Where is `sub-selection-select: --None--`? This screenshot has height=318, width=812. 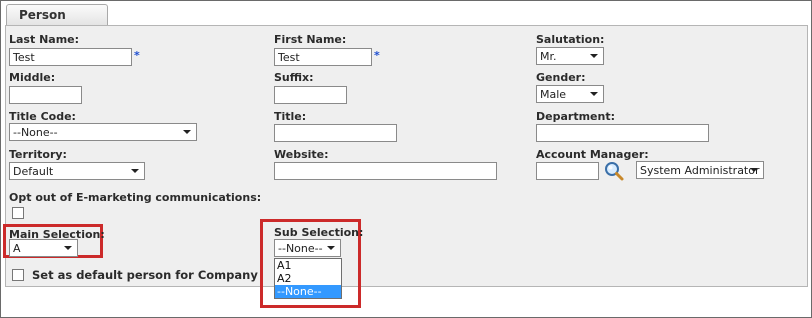 sub-selection-select: --None-- is located at coordinates (307, 248).